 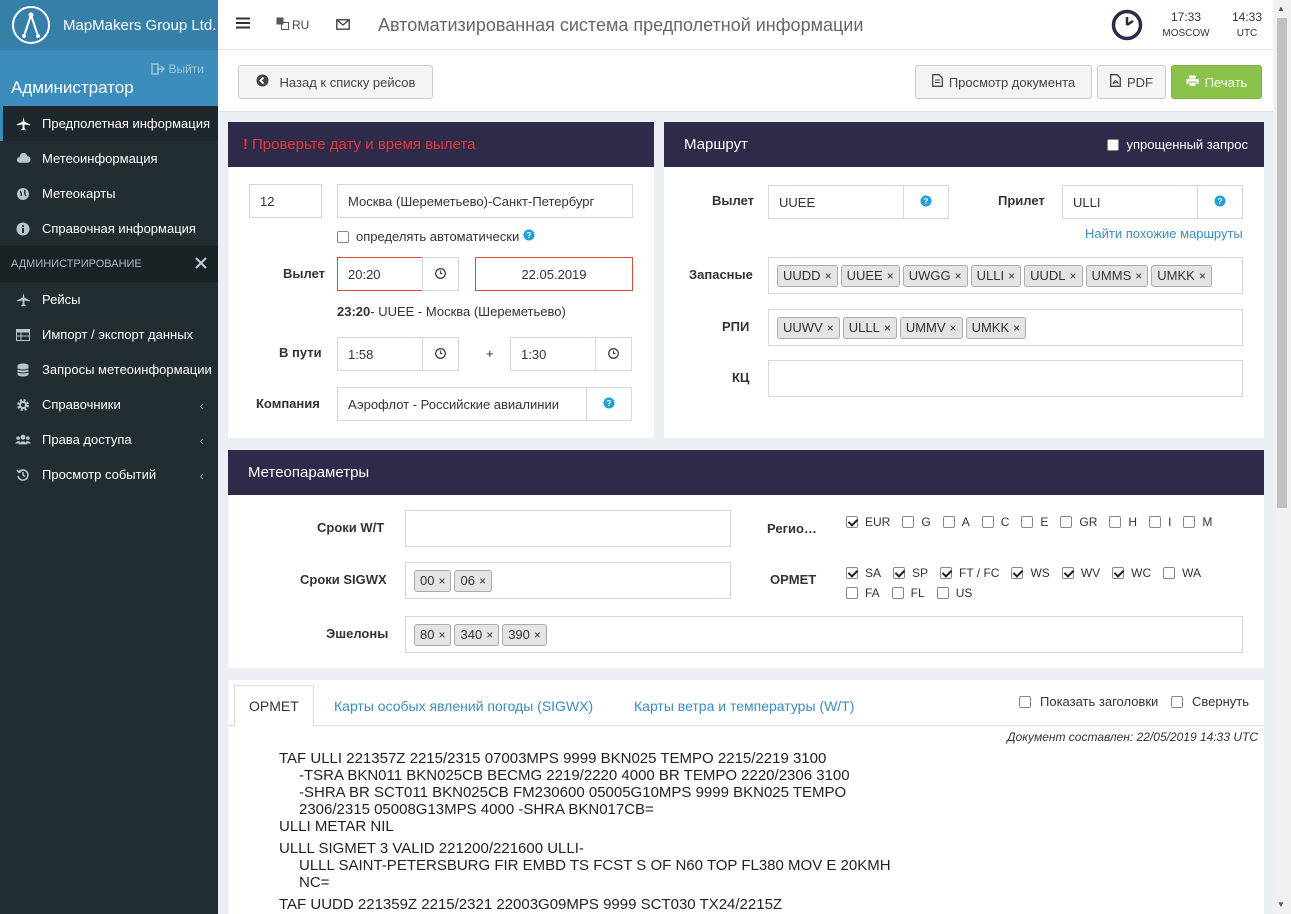 What do you see at coordinates (1131, 82) in the screenshot?
I see `pdf-button: PDF` at bounding box center [1131, 82].